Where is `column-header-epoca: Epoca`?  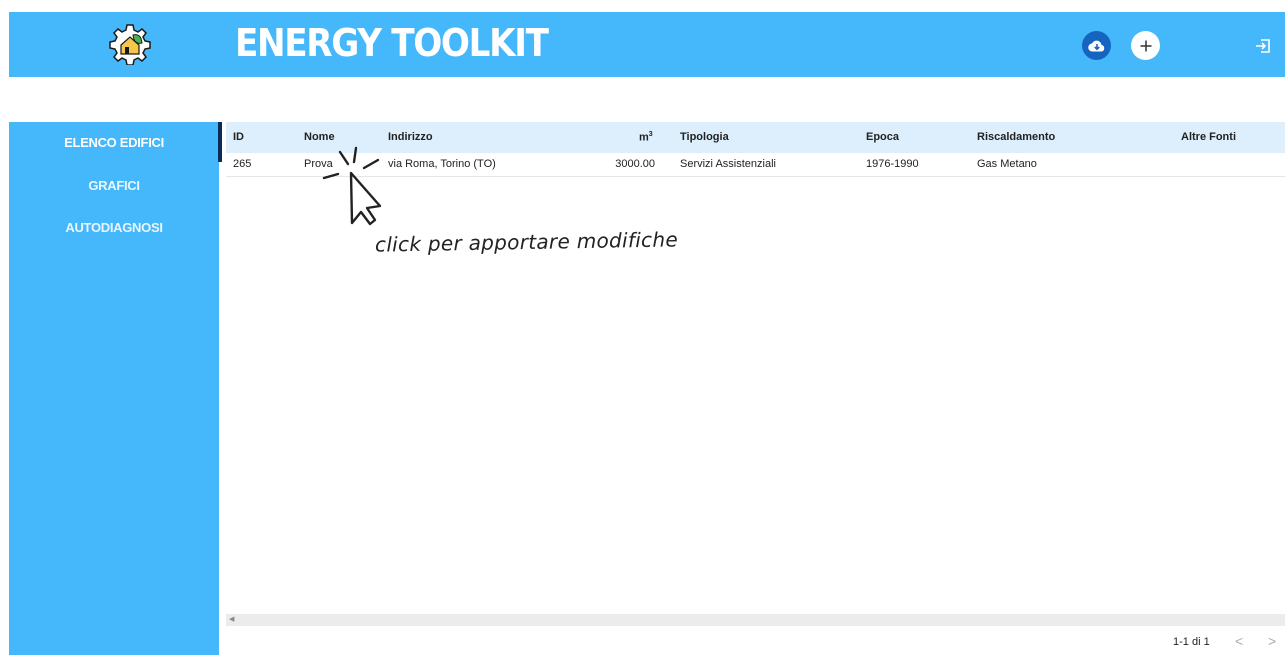 column-header-epoca: Epoca is located at coordinates (882, 137).